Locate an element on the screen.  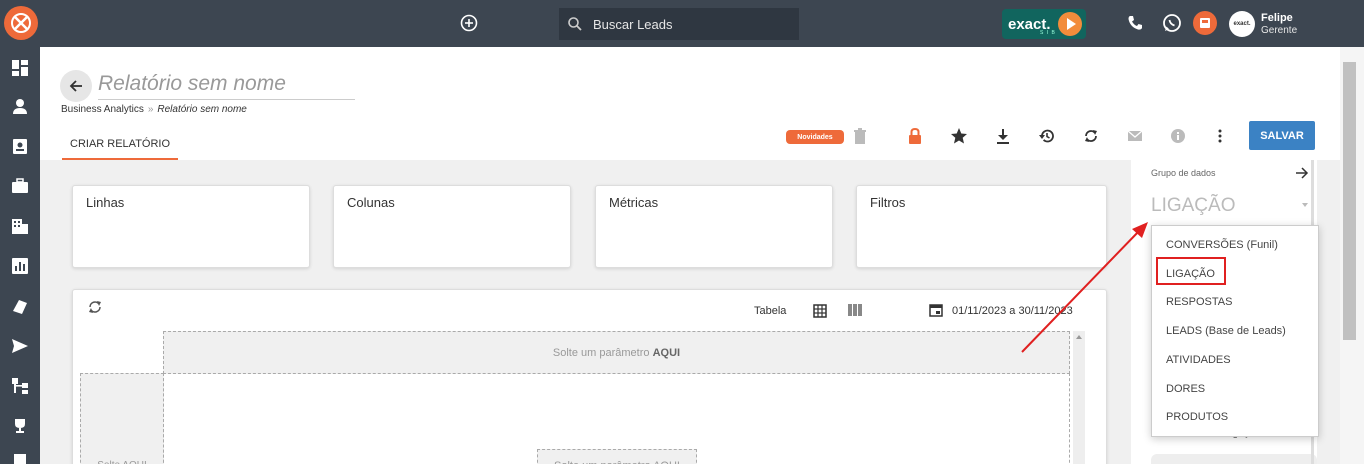
info-icon is located at coordinates (1178, 136).